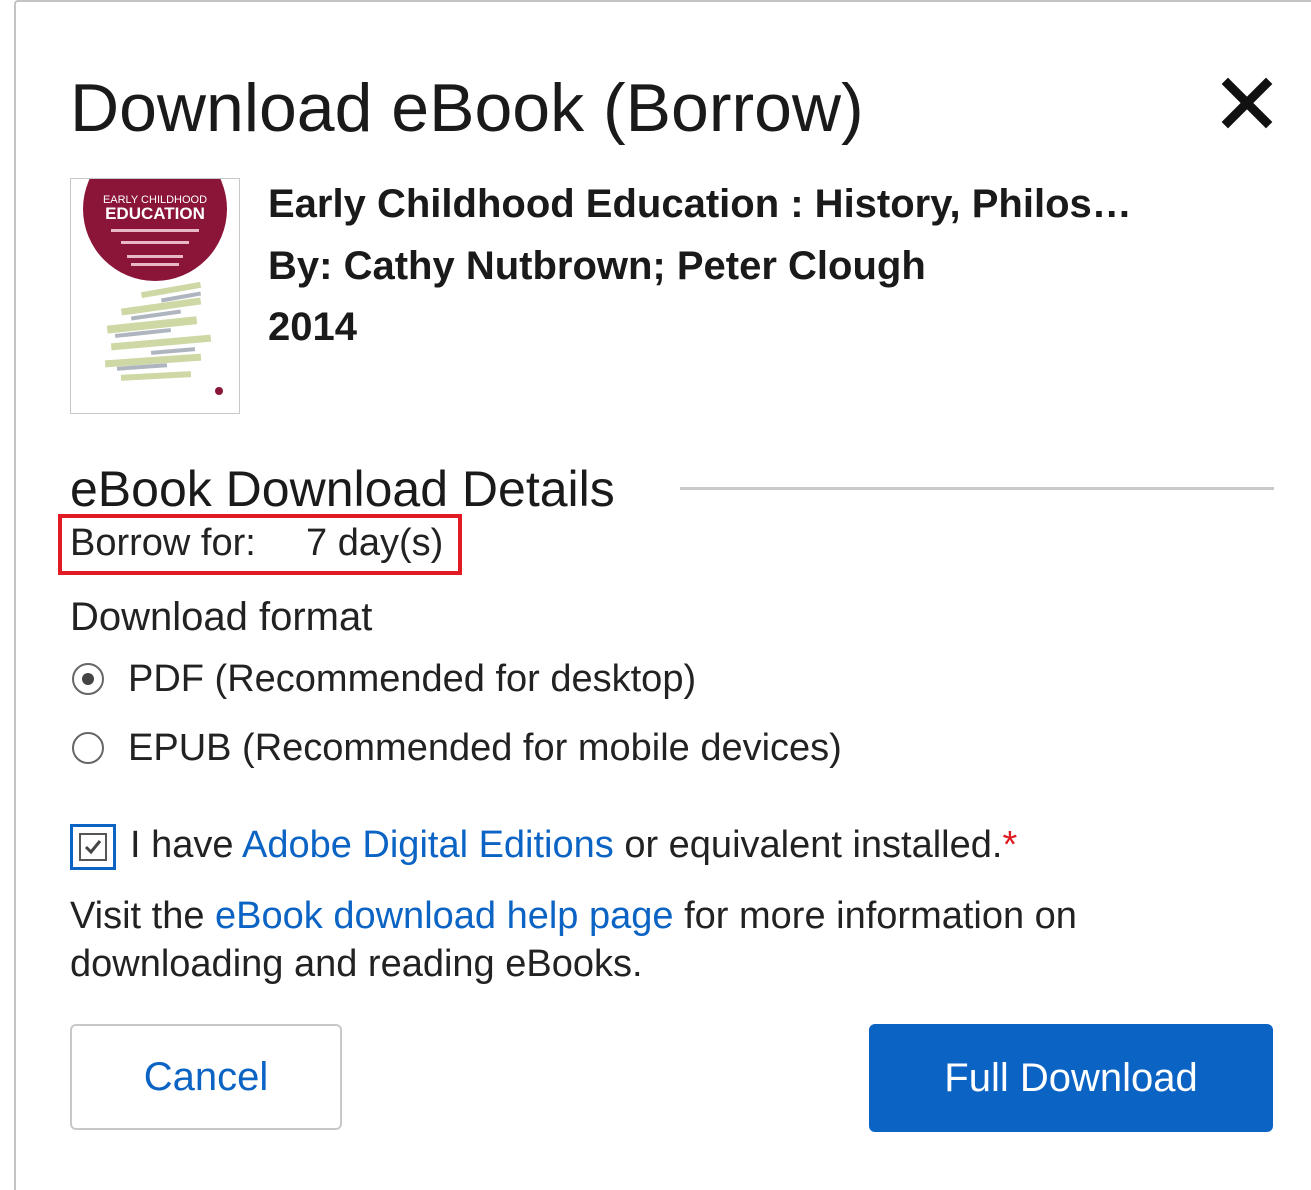 This screenshot has height=1190, width=1311. I want to click on radio-pdf, so click(88, 679).